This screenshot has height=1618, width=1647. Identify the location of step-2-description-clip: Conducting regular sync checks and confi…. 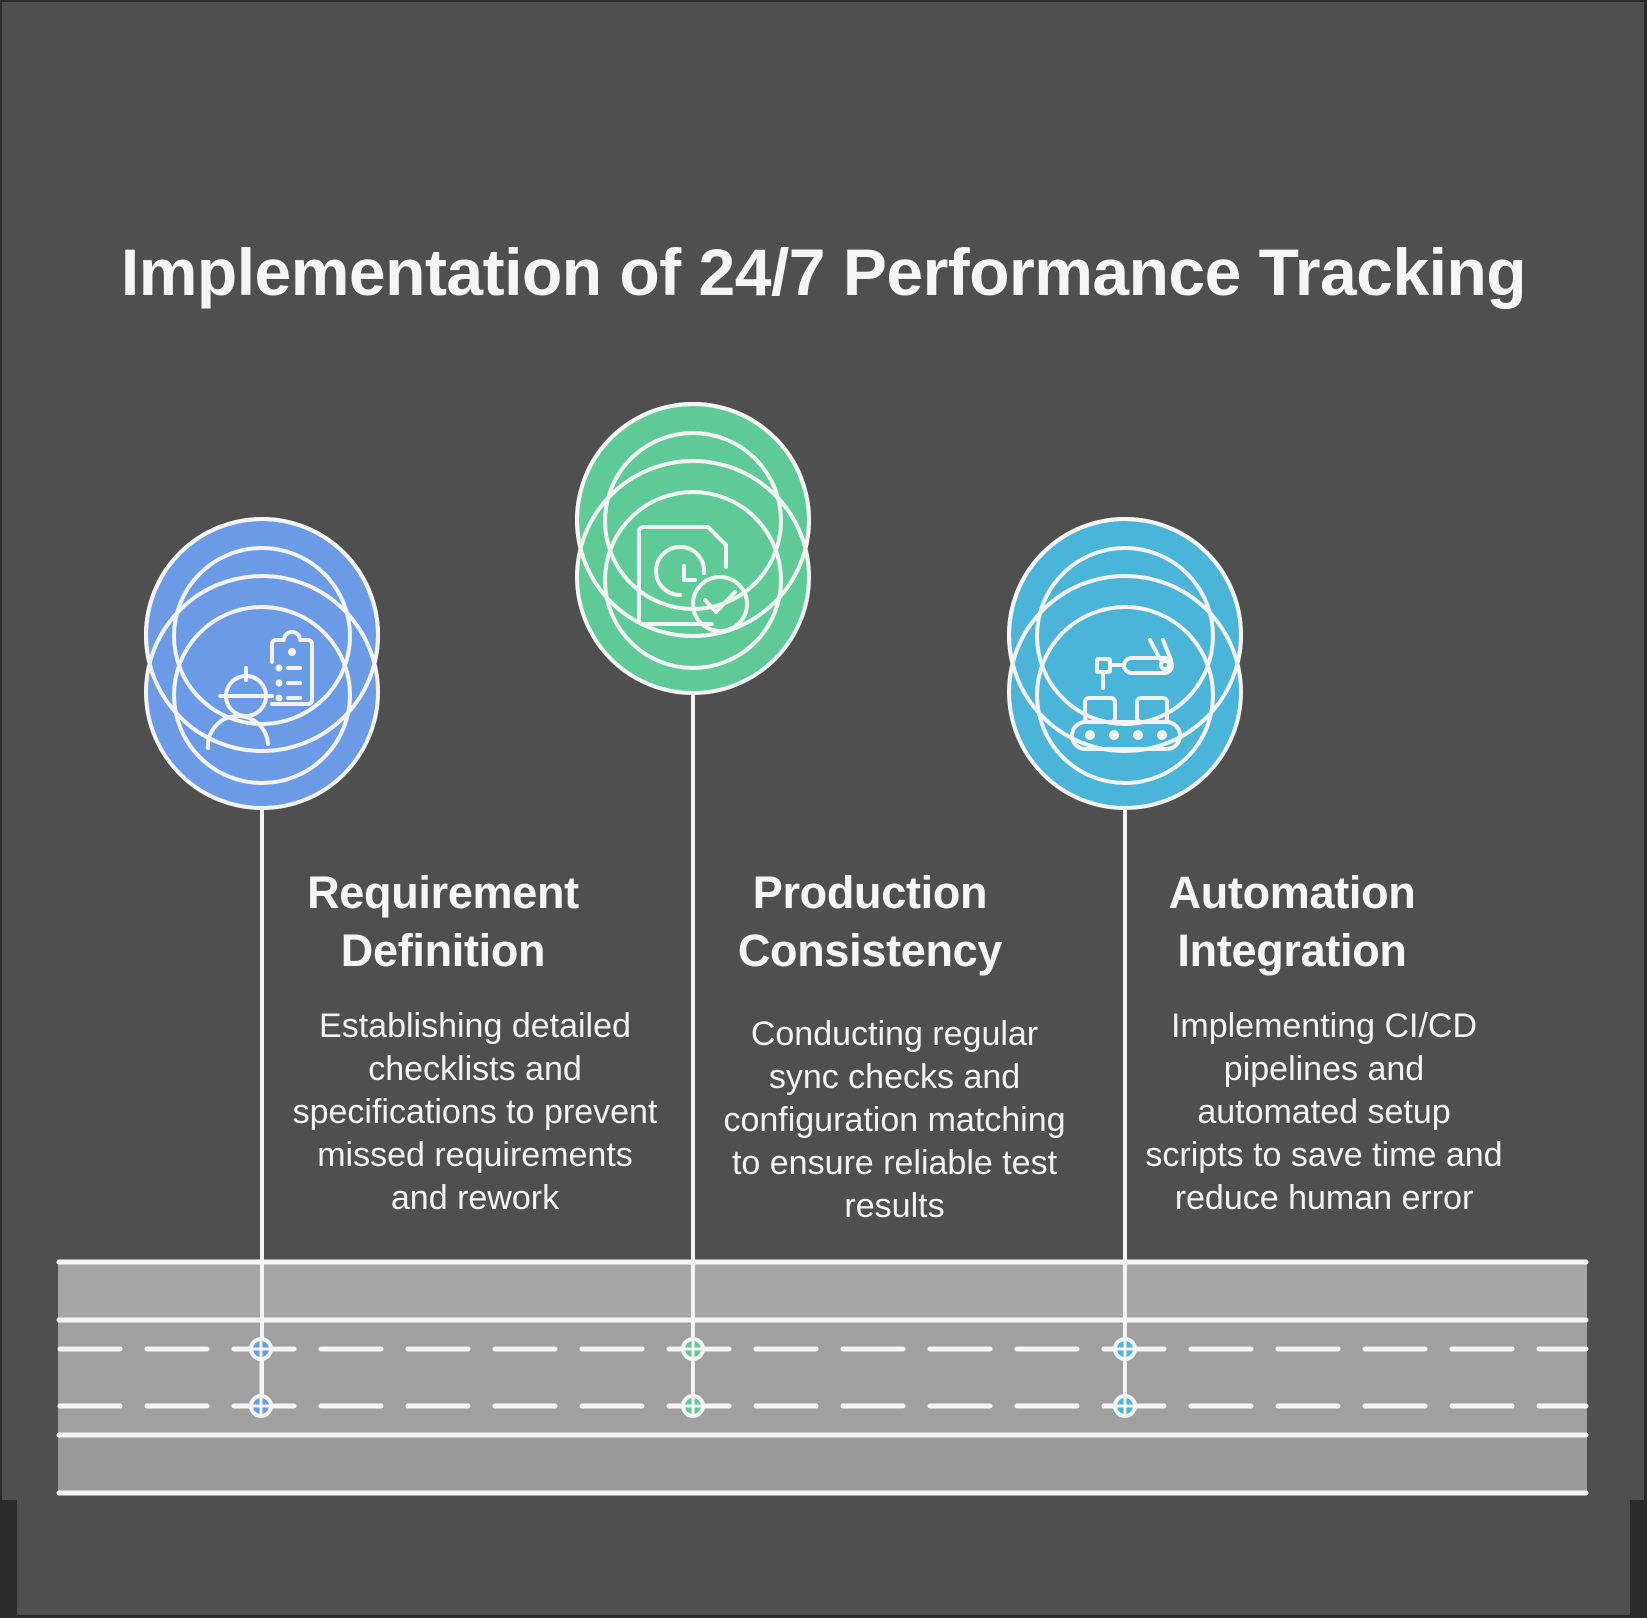
(894, 1136).